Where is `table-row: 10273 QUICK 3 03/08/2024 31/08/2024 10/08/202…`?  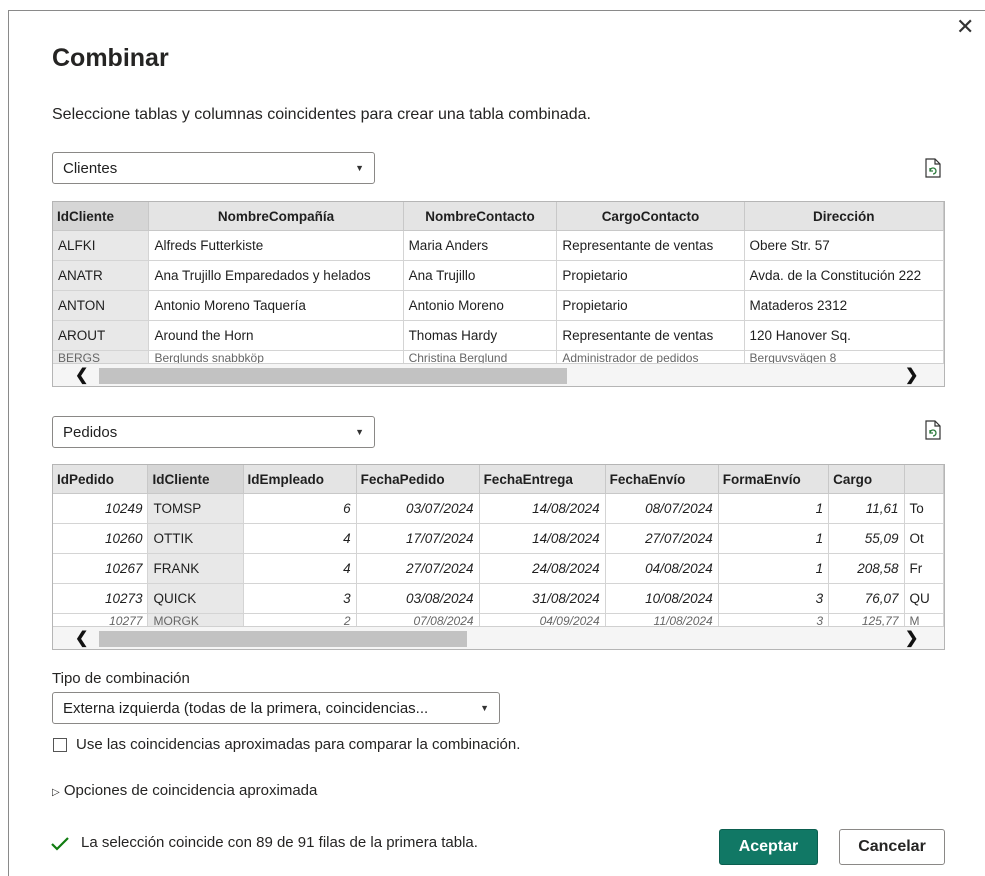
table-row: 10273 QUICK 3 03/08/2024 31/08/2024 10/08/202… is located at coordinates (498, 598).